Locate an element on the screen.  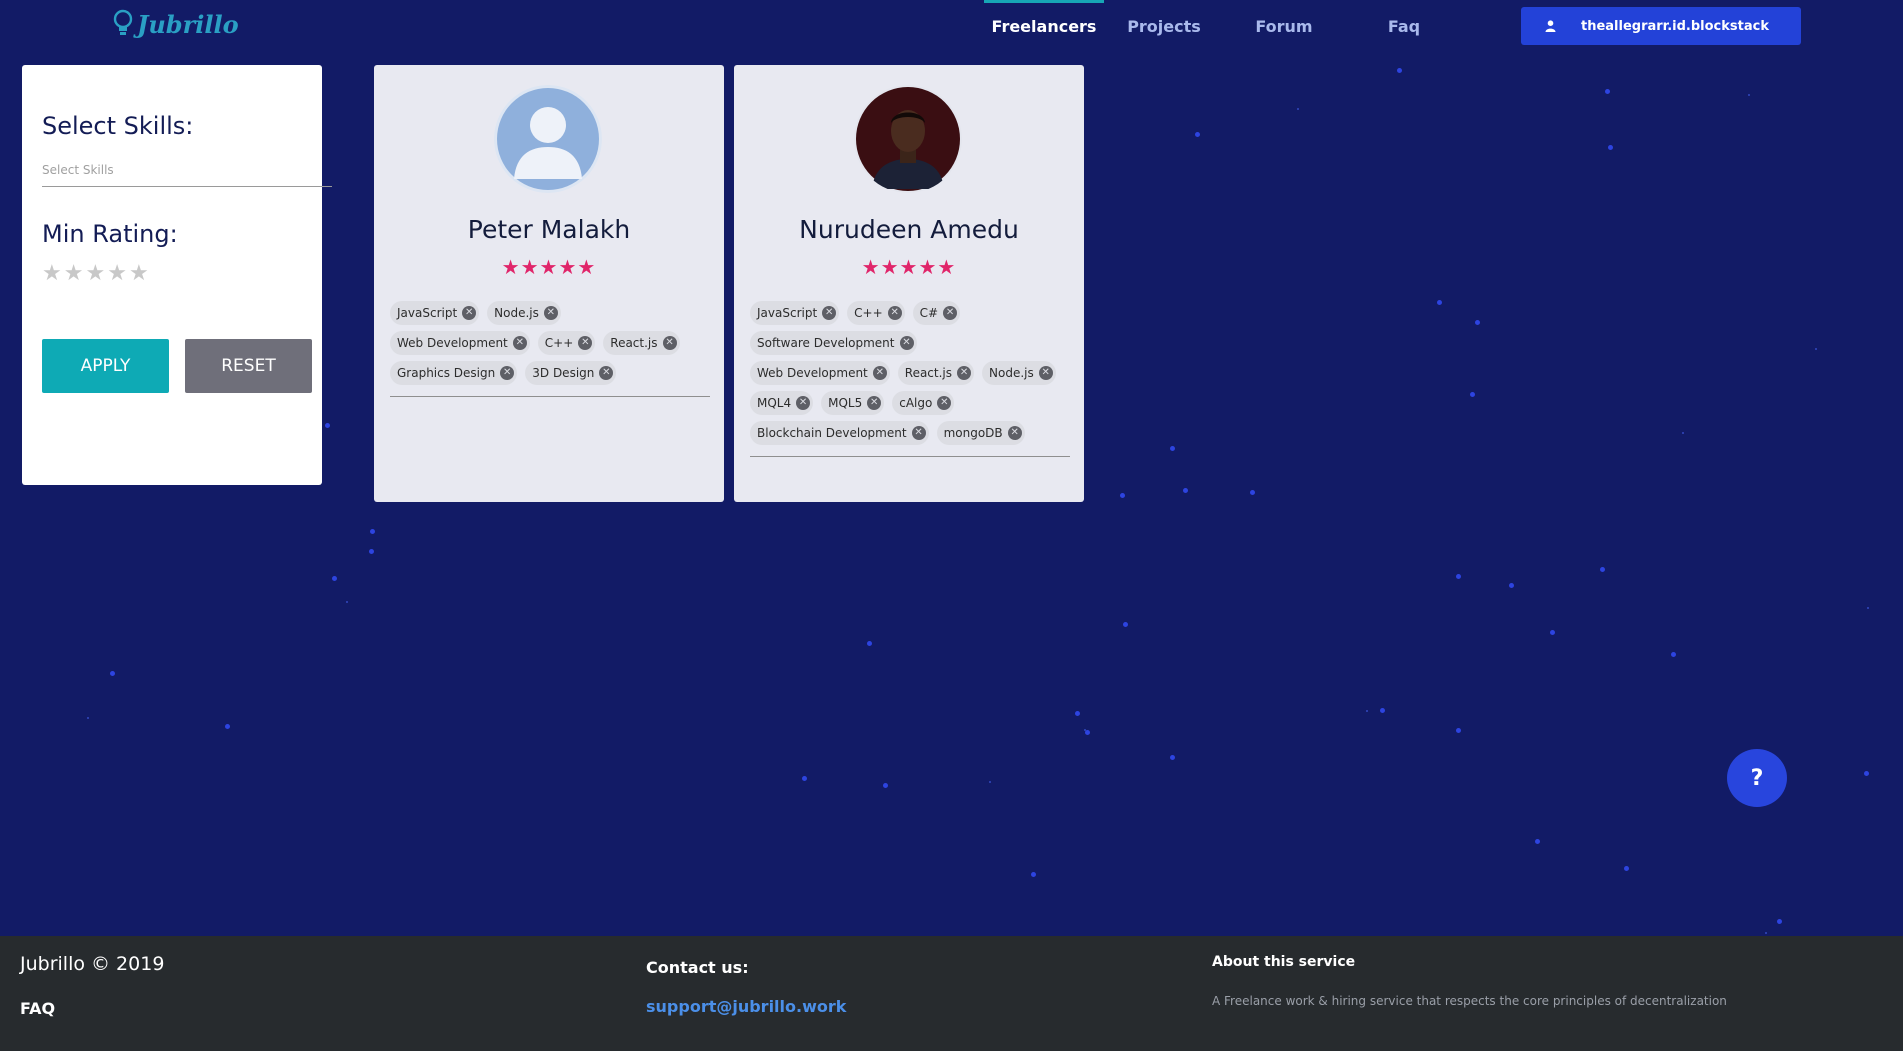
nav-forum: Forum is located at coordinates (1284, 26).